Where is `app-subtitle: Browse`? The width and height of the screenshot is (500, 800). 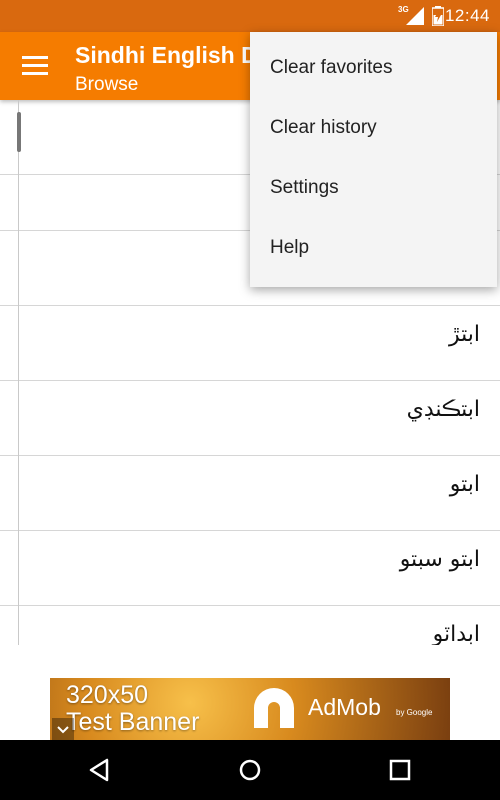
app-subtitle: Browse is located at coordinates (107, 84).